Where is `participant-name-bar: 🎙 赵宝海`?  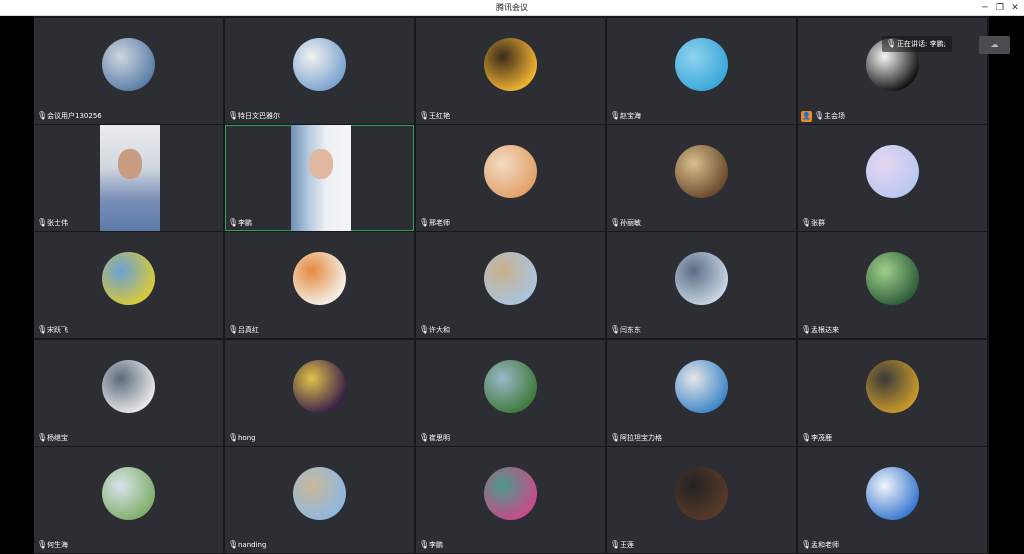 participant-name-bar: 🎙 赵宝海 is located at coordinates (625, 116).